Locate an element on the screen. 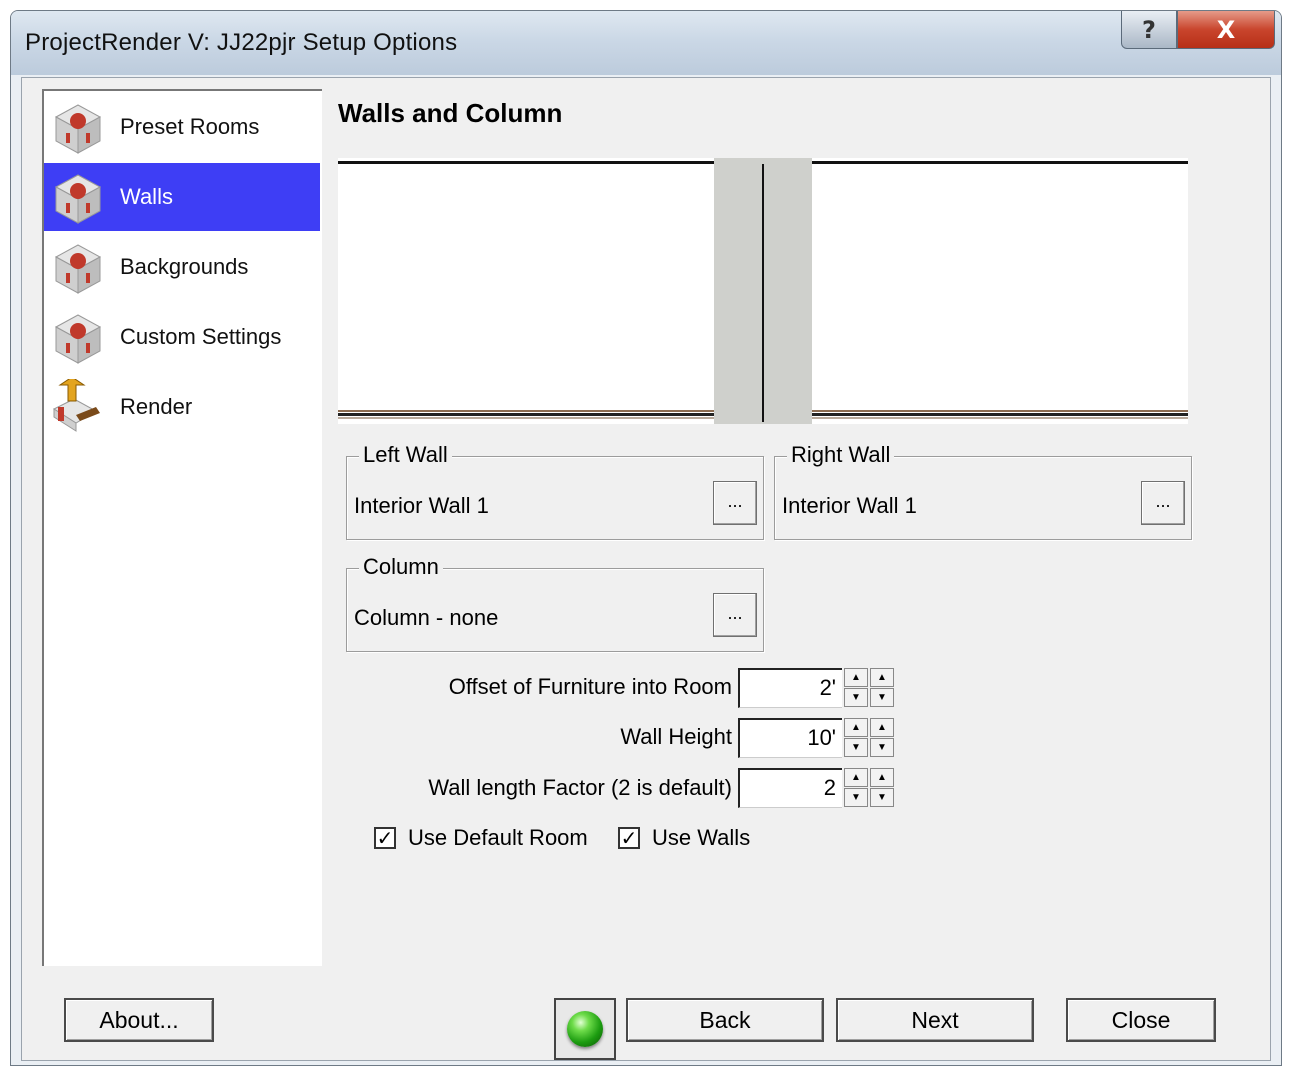  use-walls-label: Use Walls is located at coordinates (701, 837).